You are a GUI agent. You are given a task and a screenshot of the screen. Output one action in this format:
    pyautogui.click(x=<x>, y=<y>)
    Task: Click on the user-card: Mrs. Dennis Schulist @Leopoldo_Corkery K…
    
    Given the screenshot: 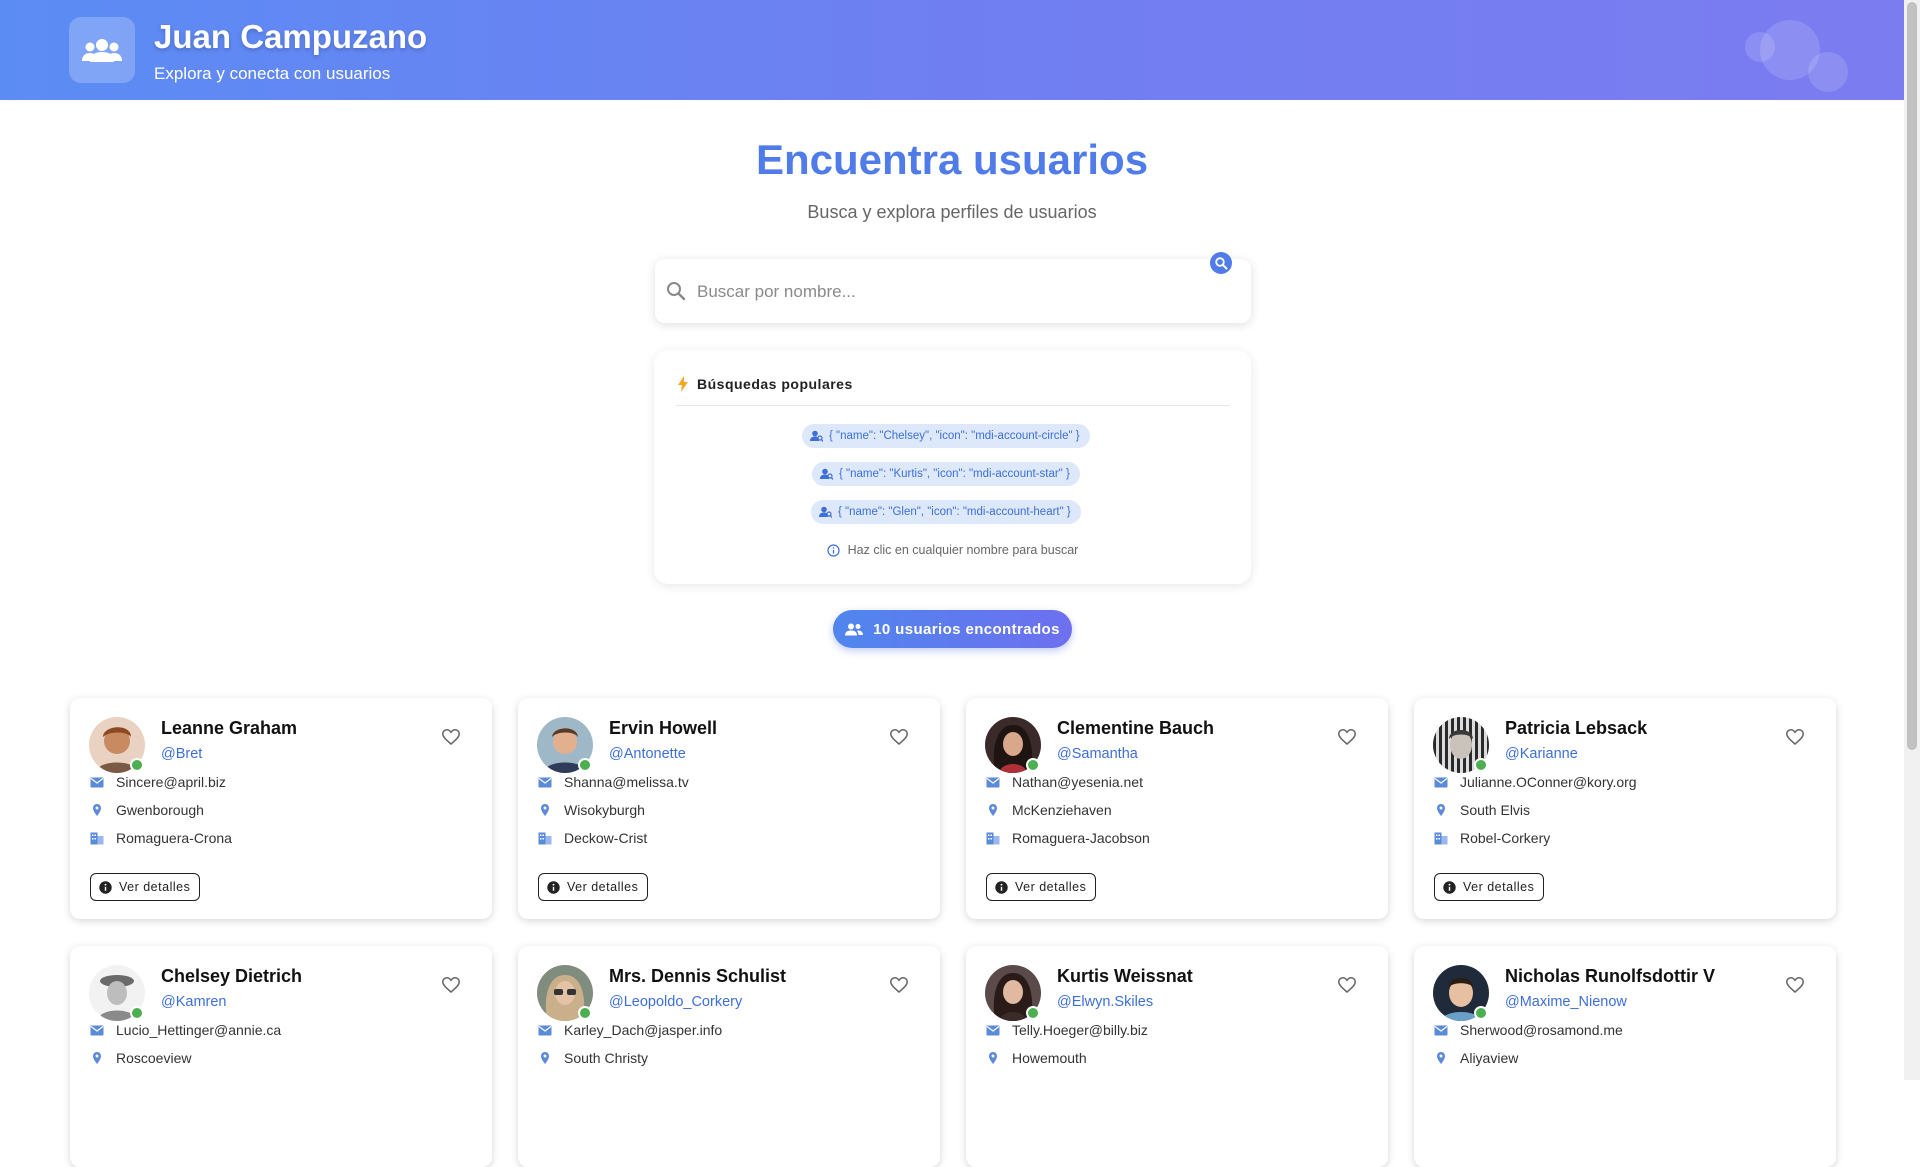 What is the action you would take?
    pyautogui.click(x=729, y=1056)
    